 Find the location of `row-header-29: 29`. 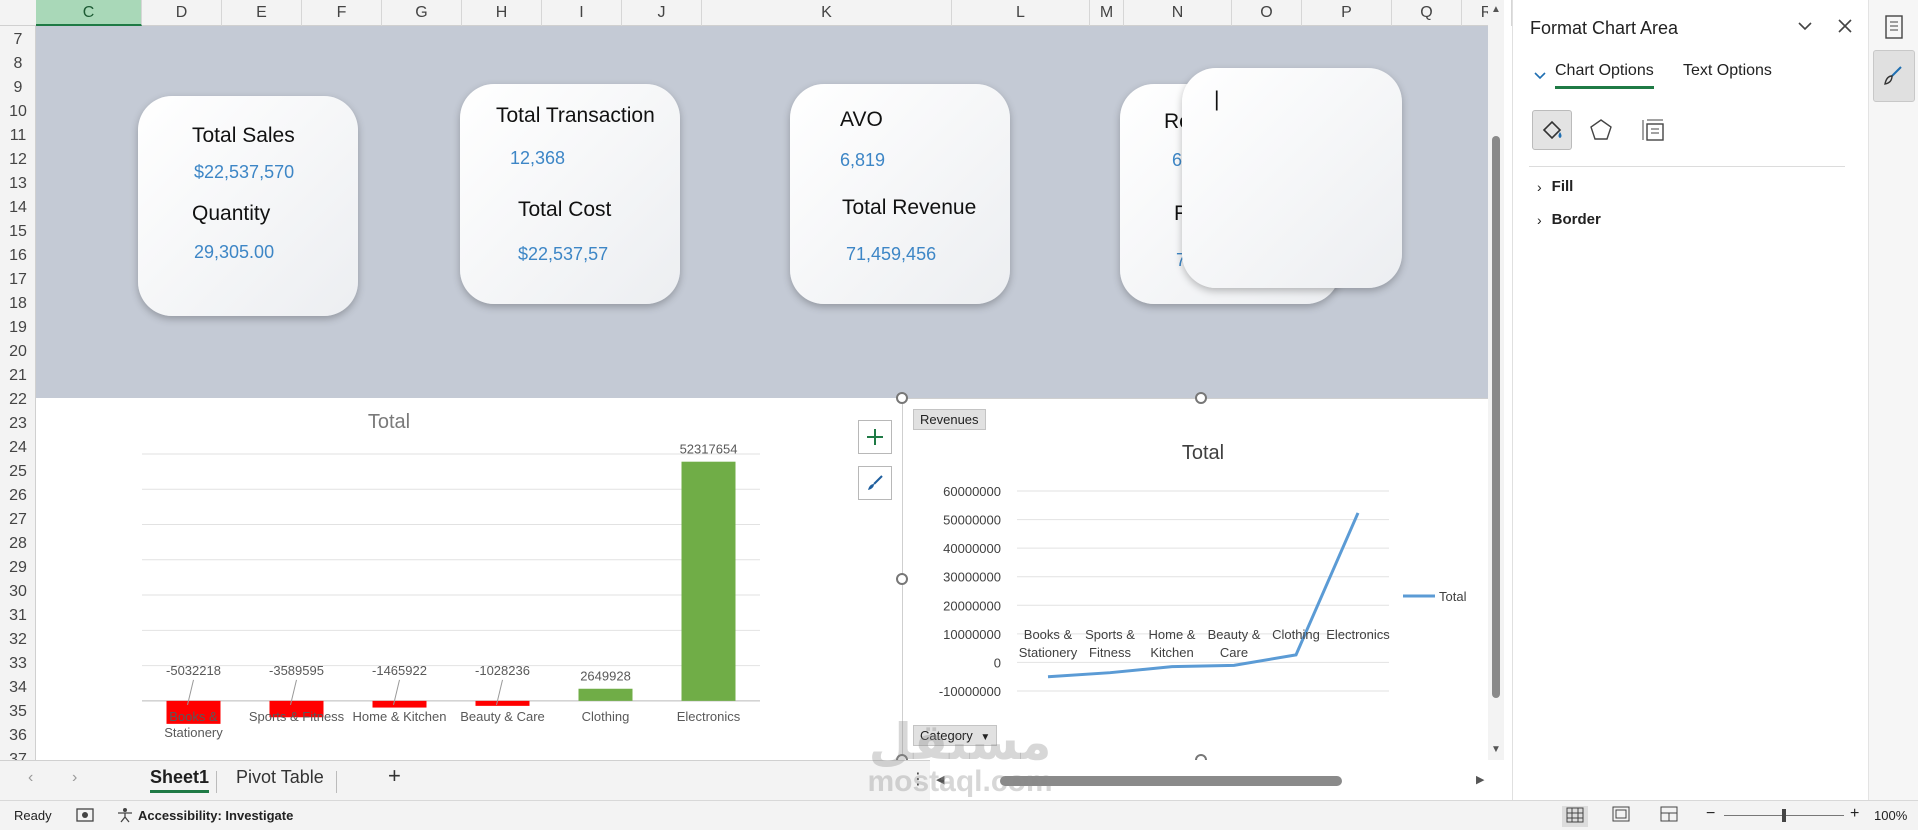

row-header-29: 29 is located at coordinates (17, 568).